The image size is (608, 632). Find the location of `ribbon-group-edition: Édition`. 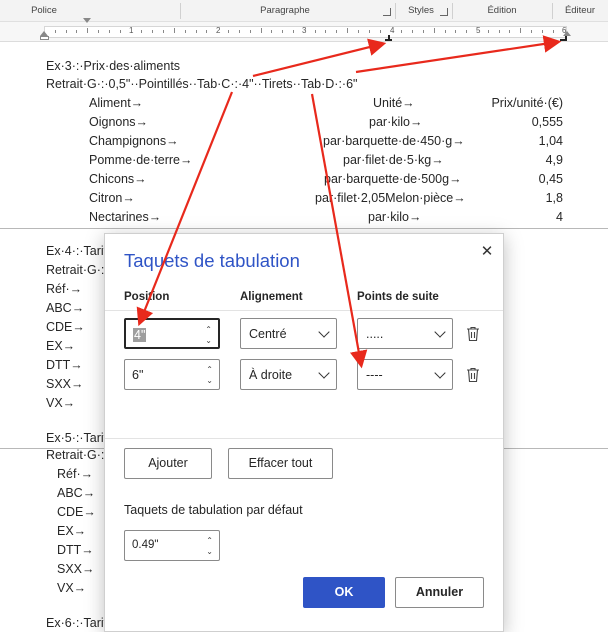

ribbon-group-edition: Édition is located at coordinates (502, 11).